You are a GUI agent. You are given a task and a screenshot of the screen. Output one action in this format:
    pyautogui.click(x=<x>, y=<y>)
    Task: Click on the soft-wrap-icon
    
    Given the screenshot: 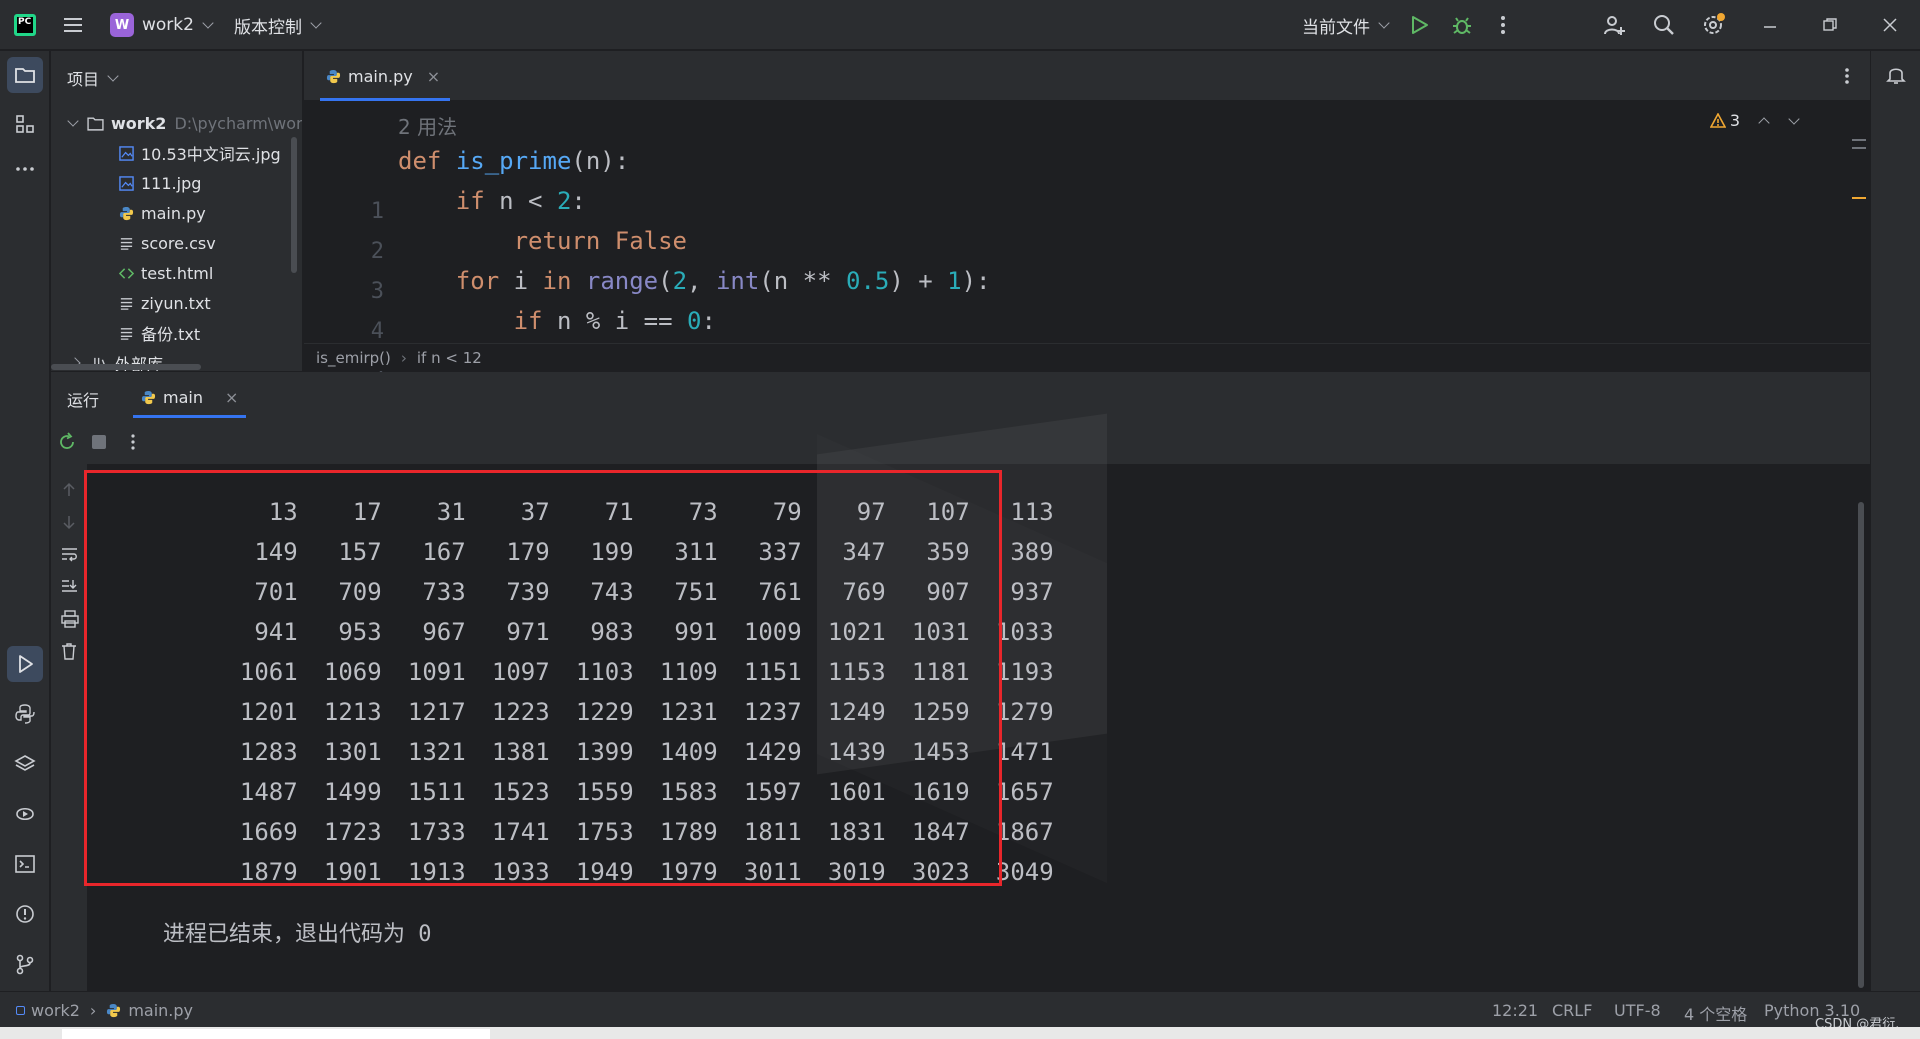 What is the action you would take?
    pyautogui.click(x=70, y=554)
    